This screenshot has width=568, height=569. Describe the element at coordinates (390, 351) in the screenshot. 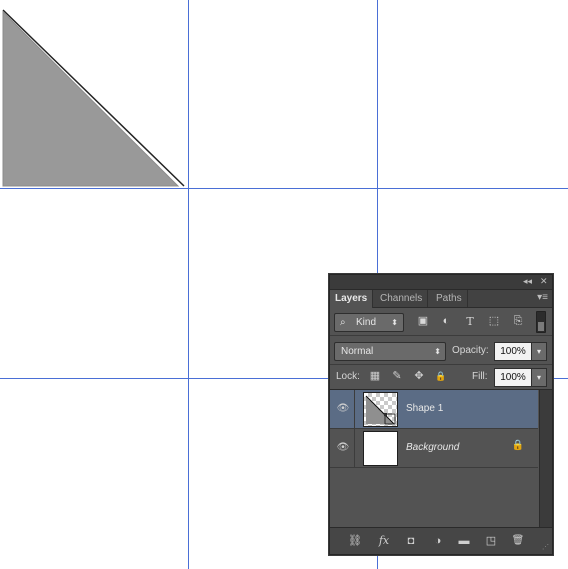

I see `blend-mode-select: Normal ⬍` at that location.